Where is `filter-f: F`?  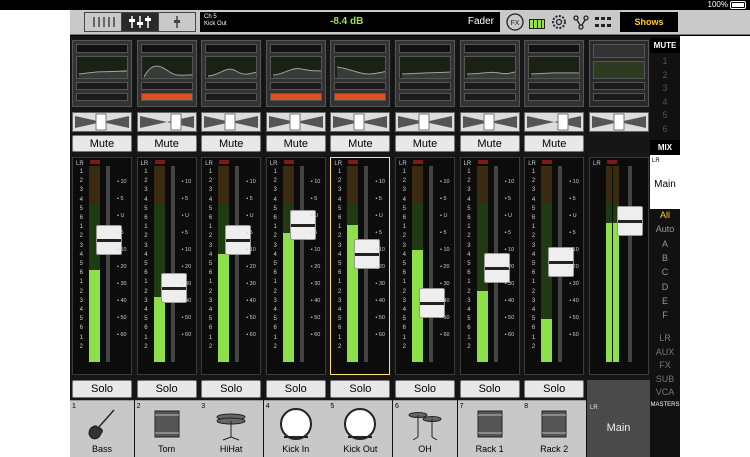
filter-f: F is located at coordinates (665, 315).